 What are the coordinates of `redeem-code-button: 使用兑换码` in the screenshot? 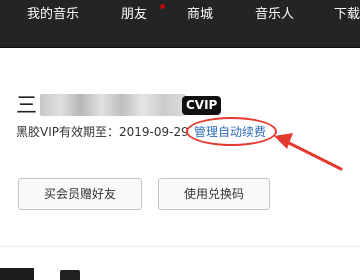 It's located at (214, 194).